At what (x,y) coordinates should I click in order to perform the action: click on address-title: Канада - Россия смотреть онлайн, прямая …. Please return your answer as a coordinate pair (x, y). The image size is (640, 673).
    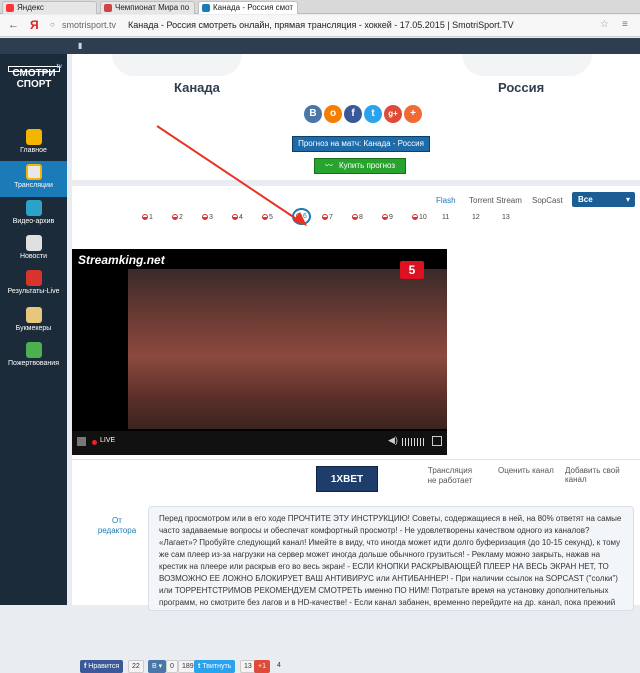
    Looking at the image, I should click on (321, 25).